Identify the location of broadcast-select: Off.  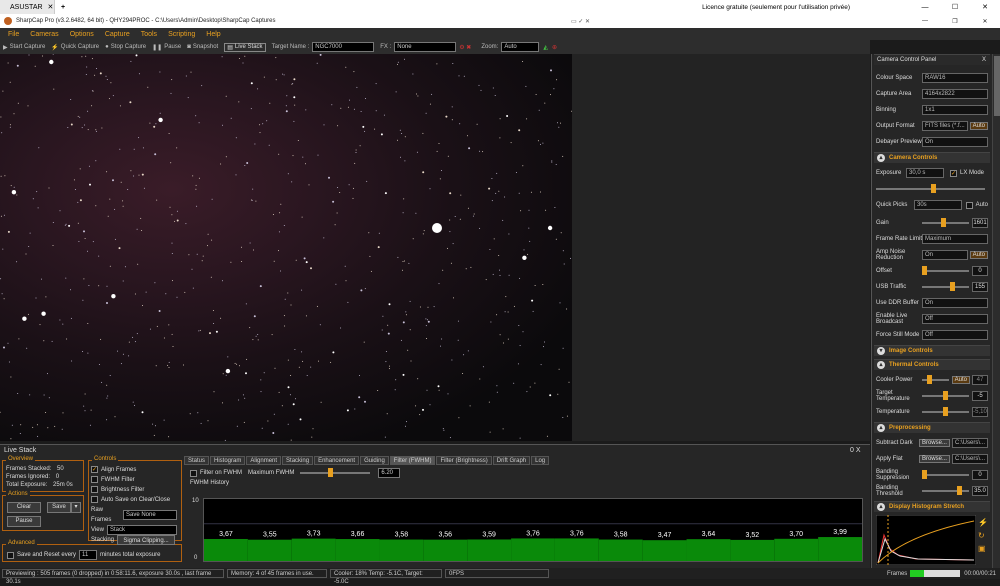
(955, 319).